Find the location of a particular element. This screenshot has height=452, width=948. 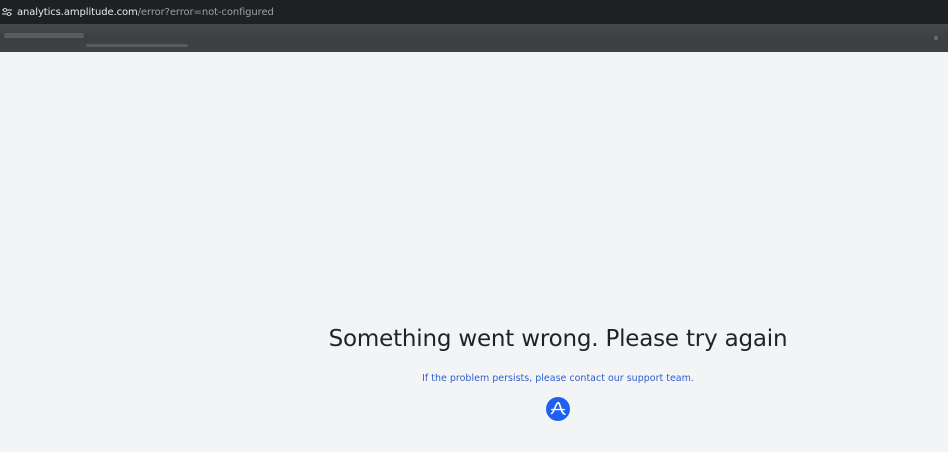

bookmarks-bar is located at coordinates (474, 38).